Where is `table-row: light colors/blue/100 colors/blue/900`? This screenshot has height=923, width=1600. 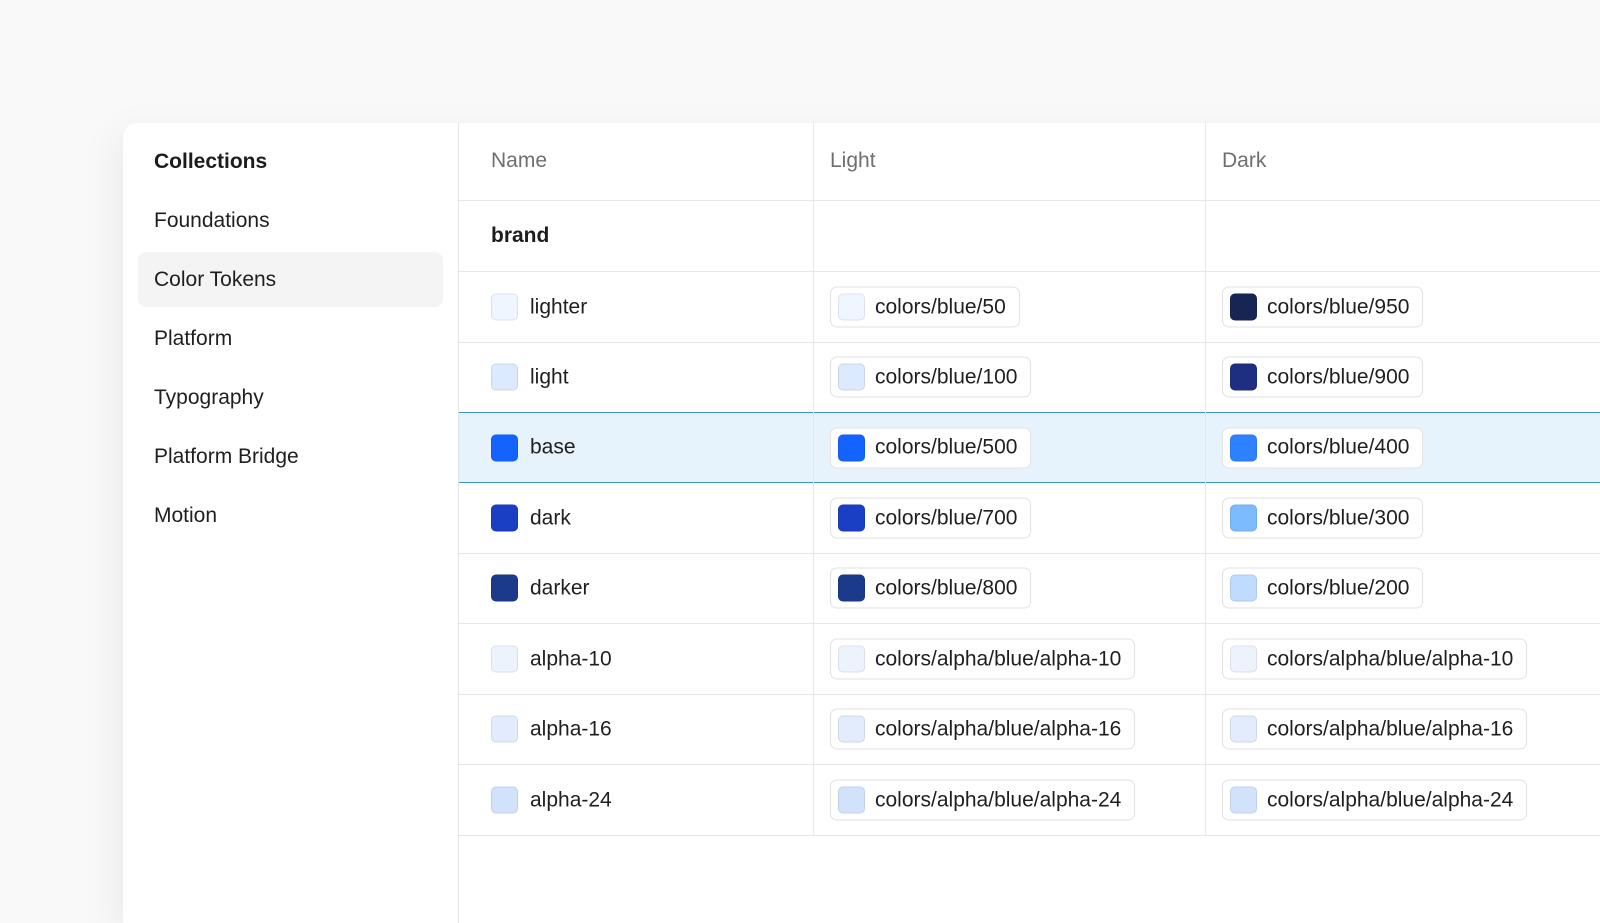
table-row: light colors/blue/100 colors/blue/900 is located at coordinates (1029, 377).